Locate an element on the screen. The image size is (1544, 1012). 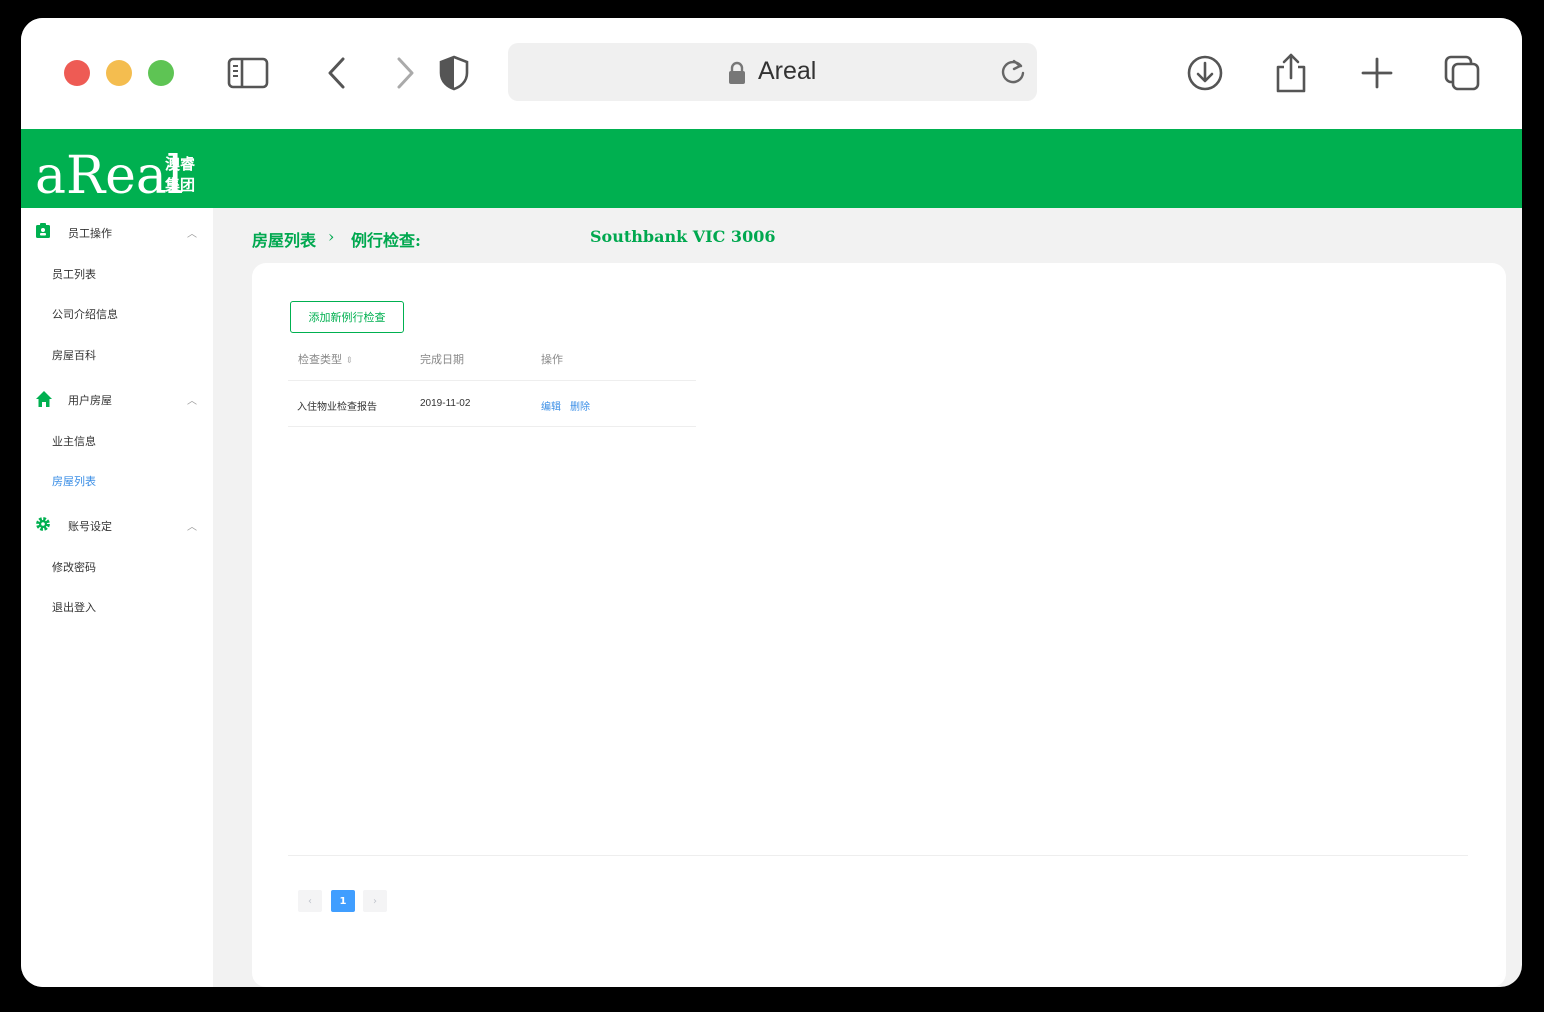
sort-icon: ⇕ is located at coordinates (350, 361).